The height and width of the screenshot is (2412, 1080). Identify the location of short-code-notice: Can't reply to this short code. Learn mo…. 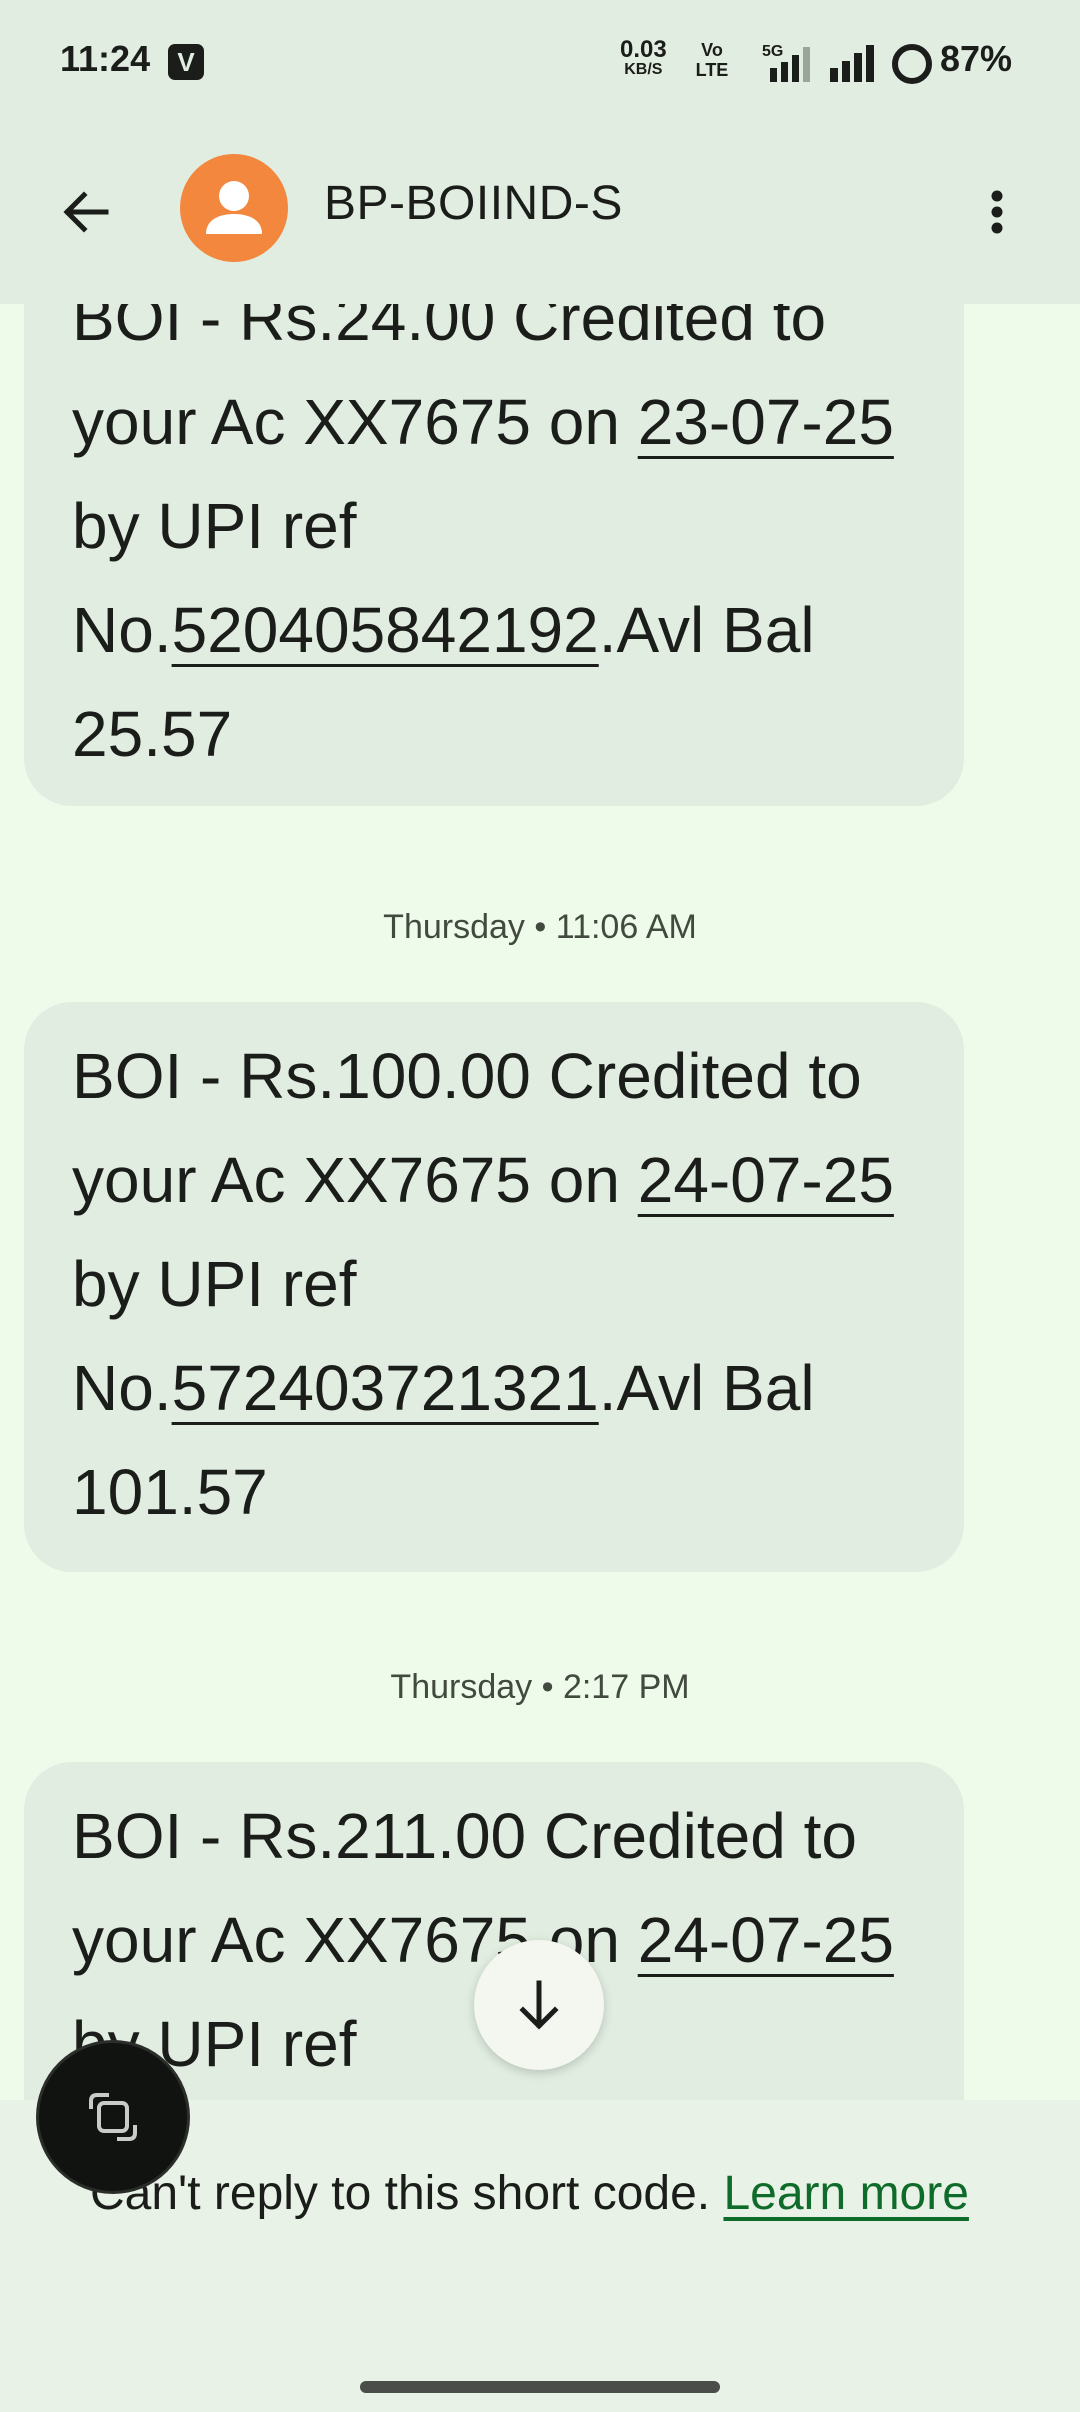
(540, 2194).